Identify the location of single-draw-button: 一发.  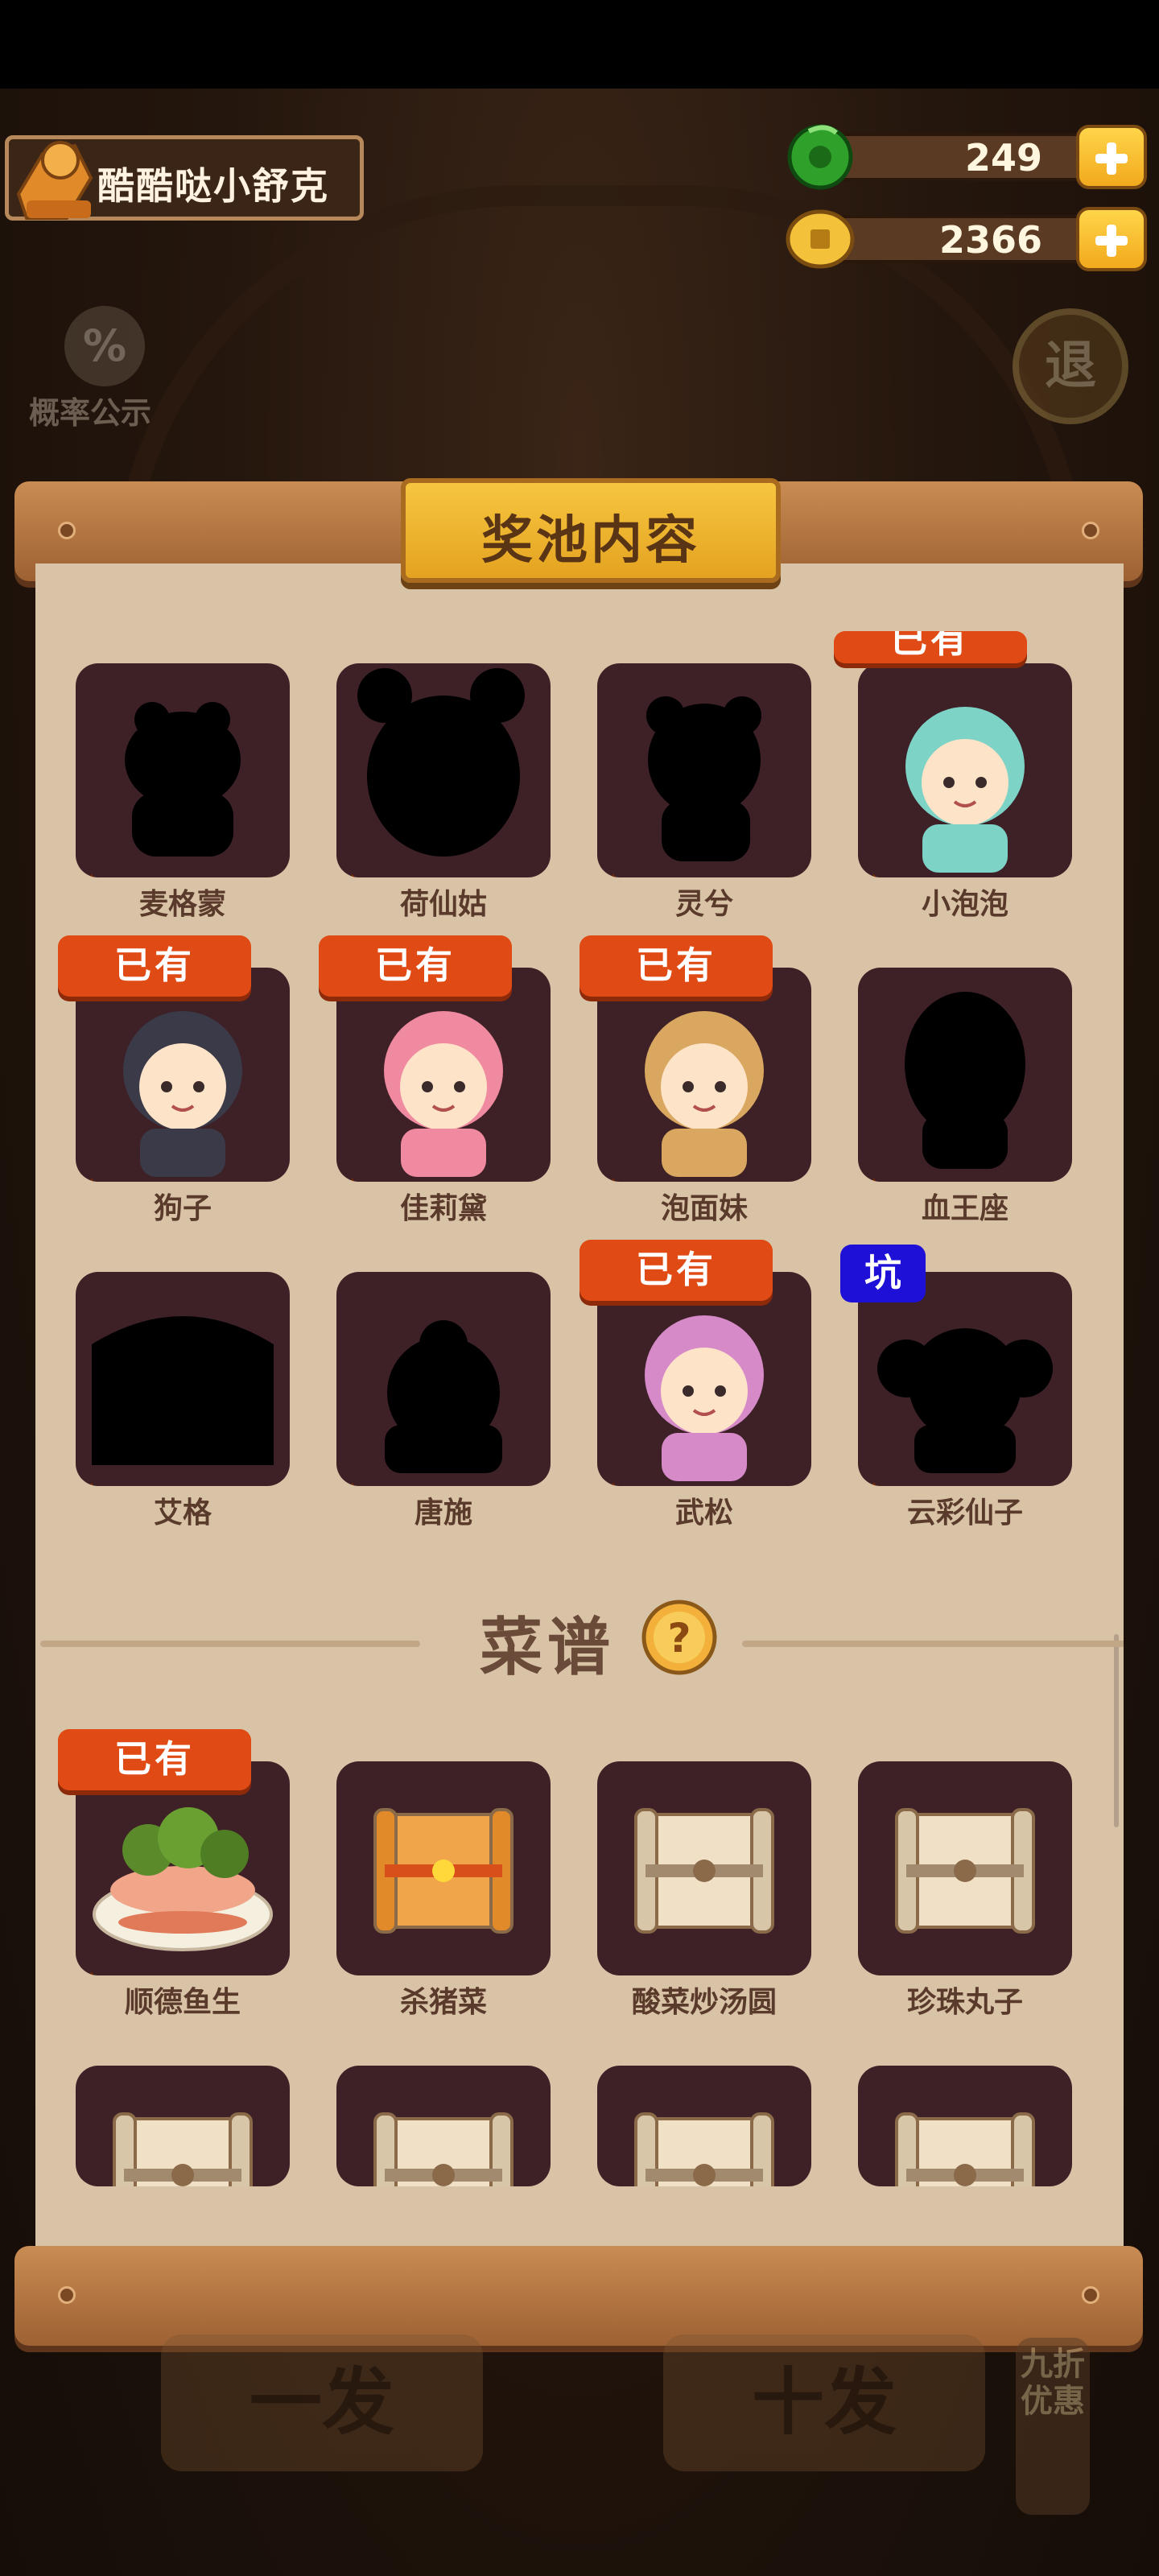
(322, 2402).